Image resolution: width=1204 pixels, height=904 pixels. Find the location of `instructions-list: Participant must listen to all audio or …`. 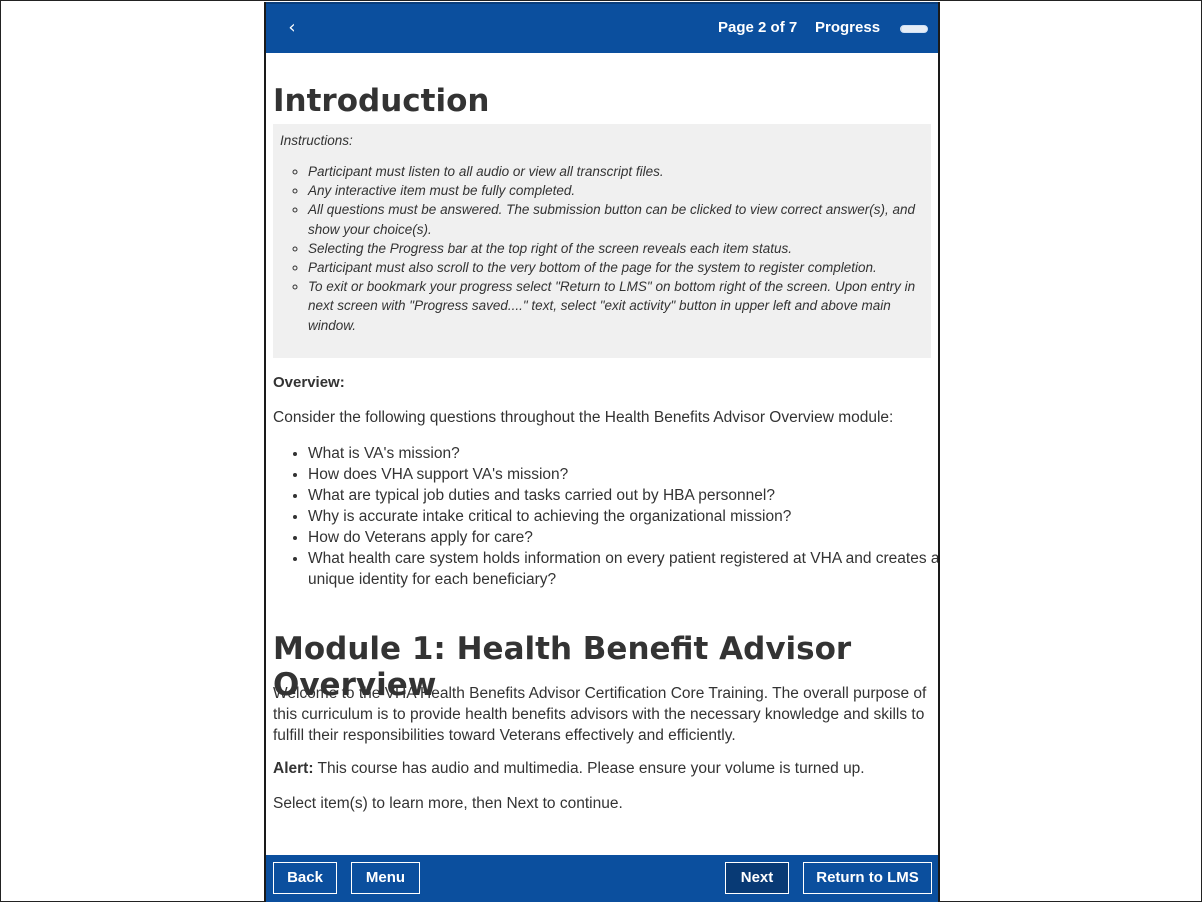

instructions-list: Participant must listen to all audio or … is located at coordinates (601, 248).